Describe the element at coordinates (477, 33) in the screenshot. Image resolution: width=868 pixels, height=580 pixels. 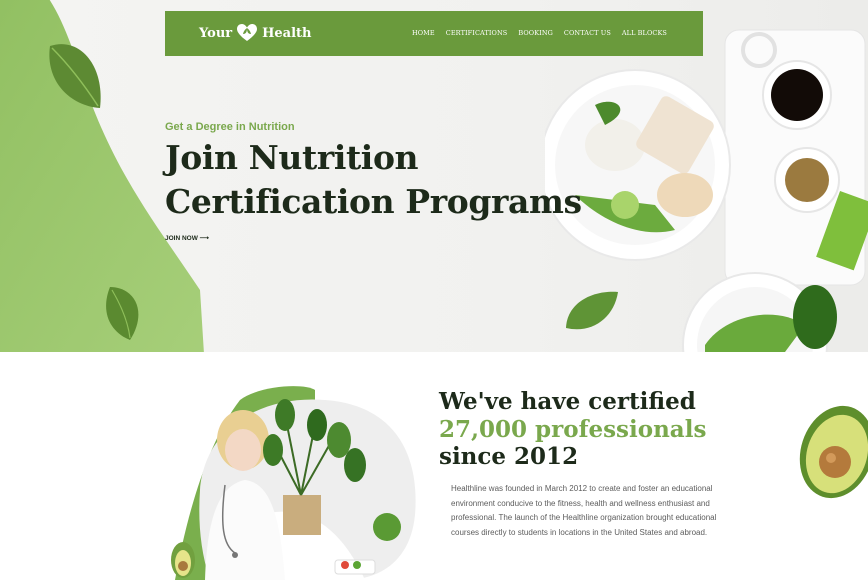
I see `nav-link-certifications: CERTIFICATIONS` at that location.